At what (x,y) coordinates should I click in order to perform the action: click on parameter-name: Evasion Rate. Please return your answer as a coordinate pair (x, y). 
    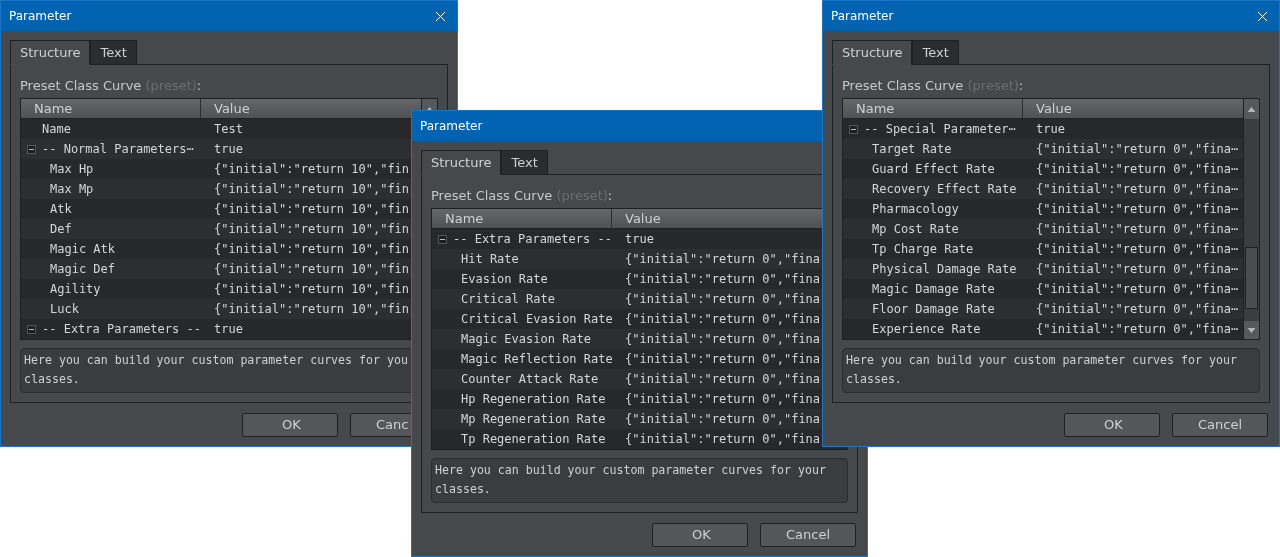
    Looking at the image, I should click on (504, 279).